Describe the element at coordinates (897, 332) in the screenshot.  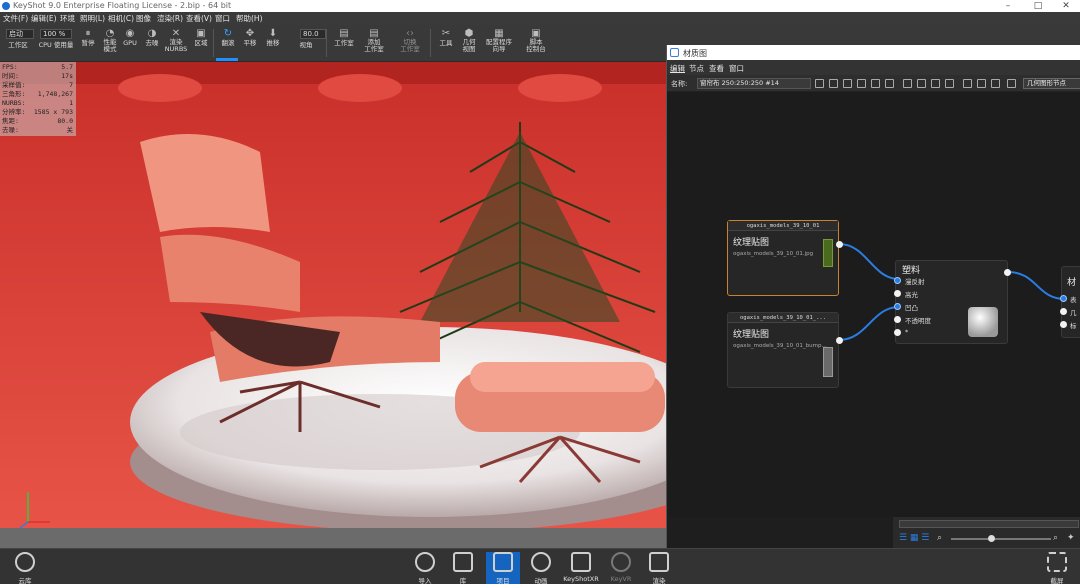
I see `extra-port` at that location.